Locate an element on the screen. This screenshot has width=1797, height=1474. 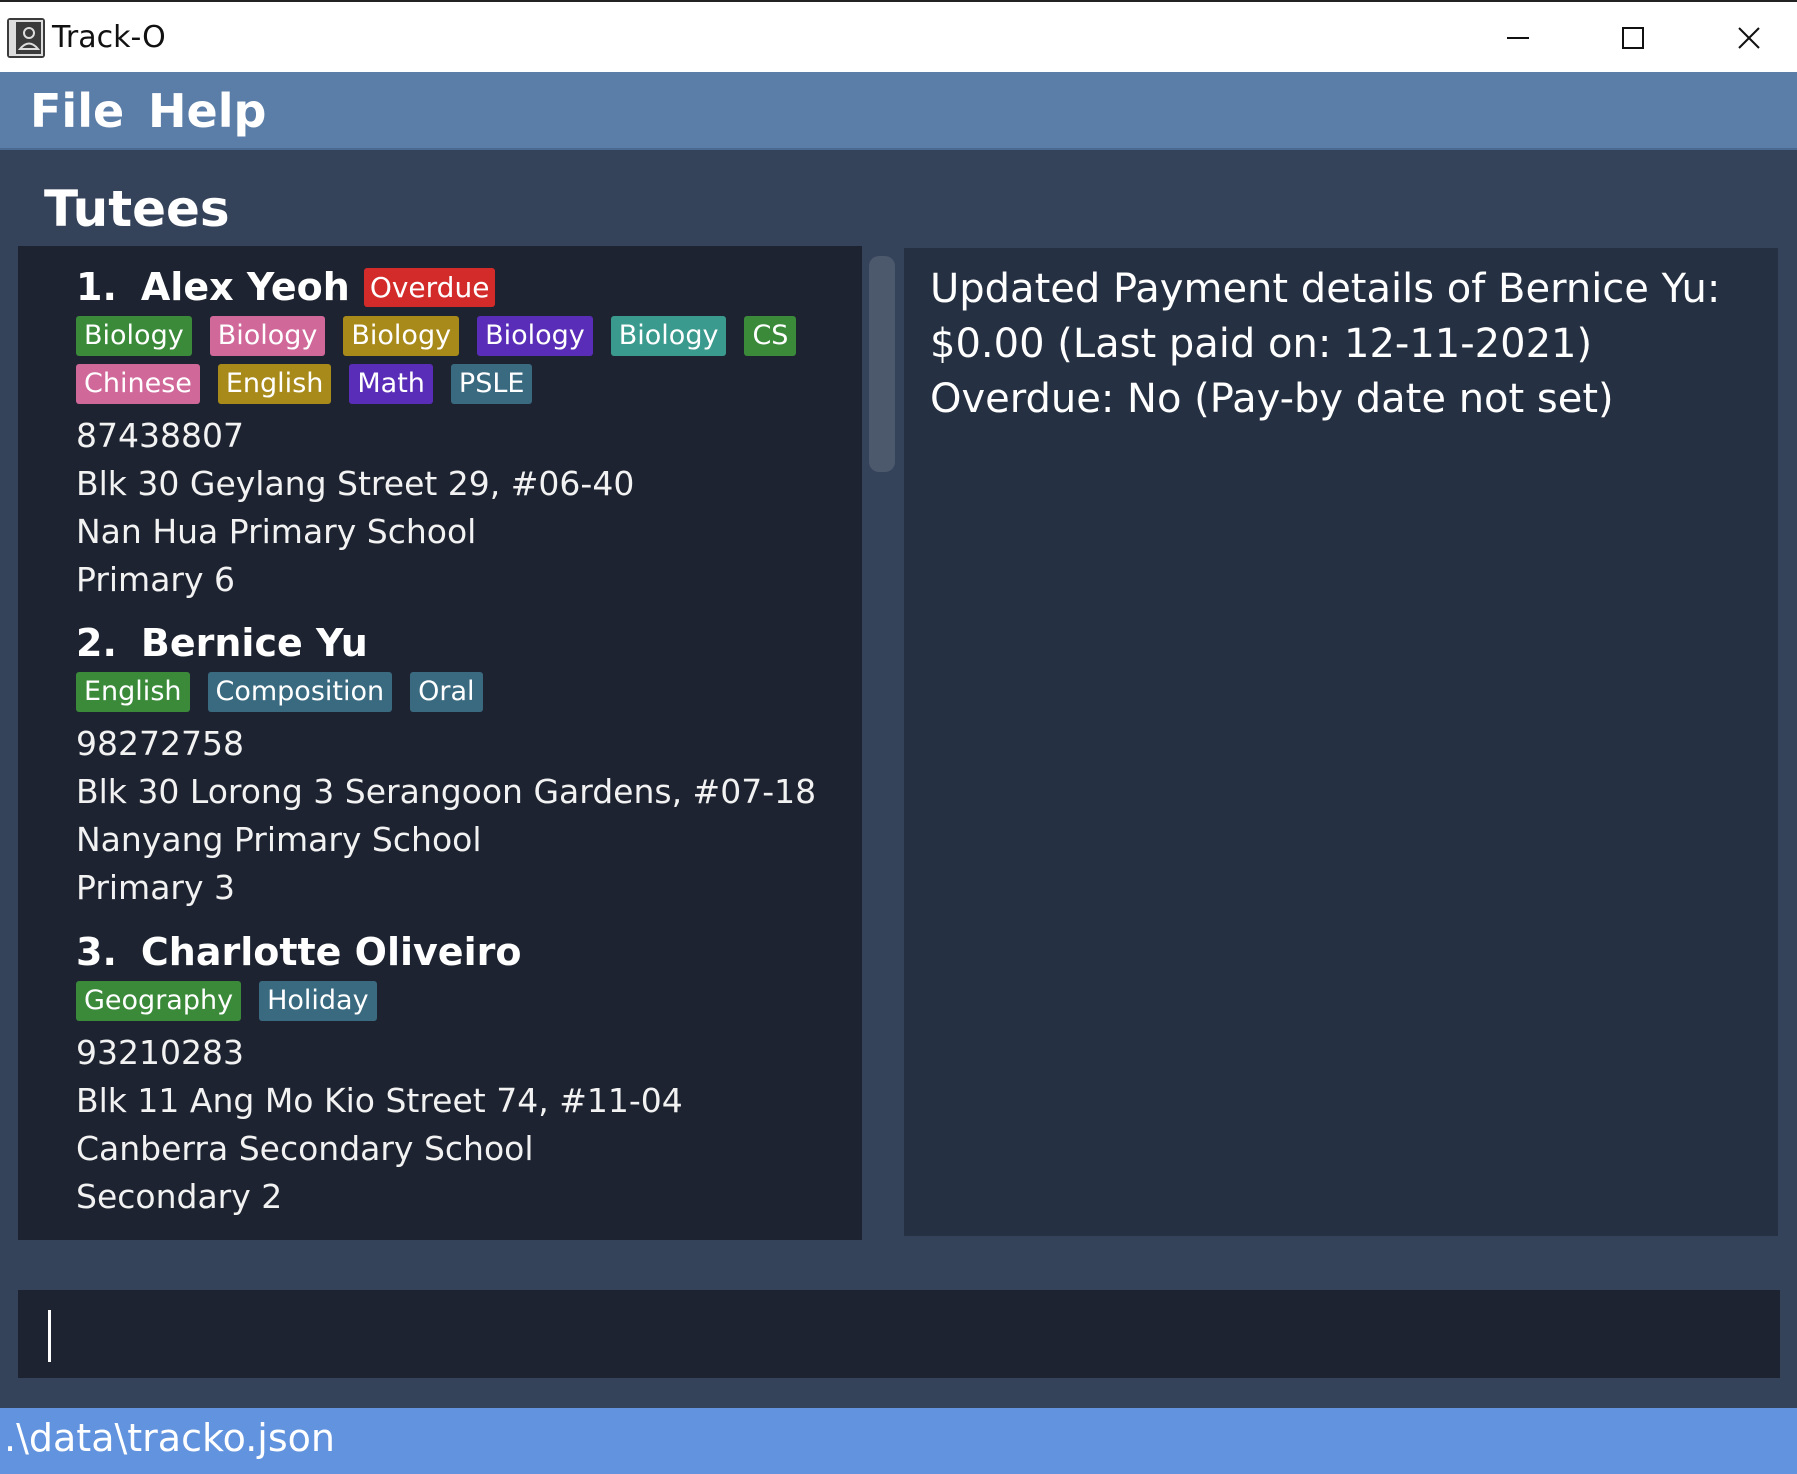
menu-help: Help is located at coordinates (207, 111).